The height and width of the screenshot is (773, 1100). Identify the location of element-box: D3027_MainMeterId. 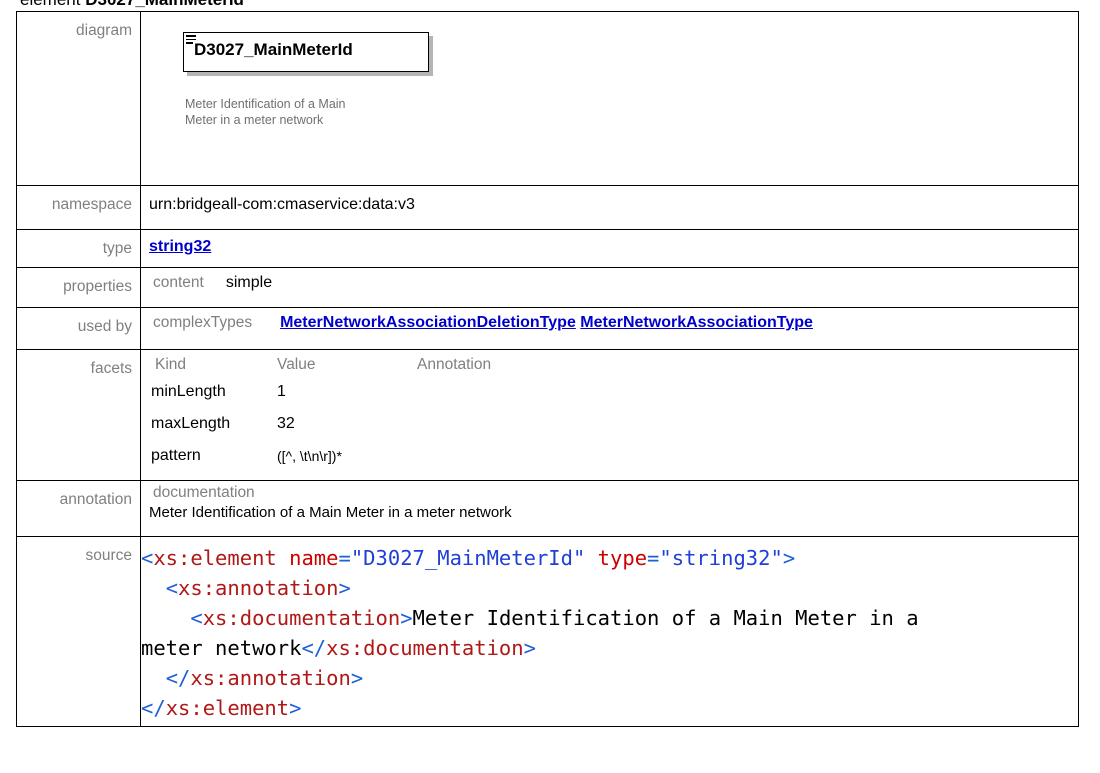
(306, 52).